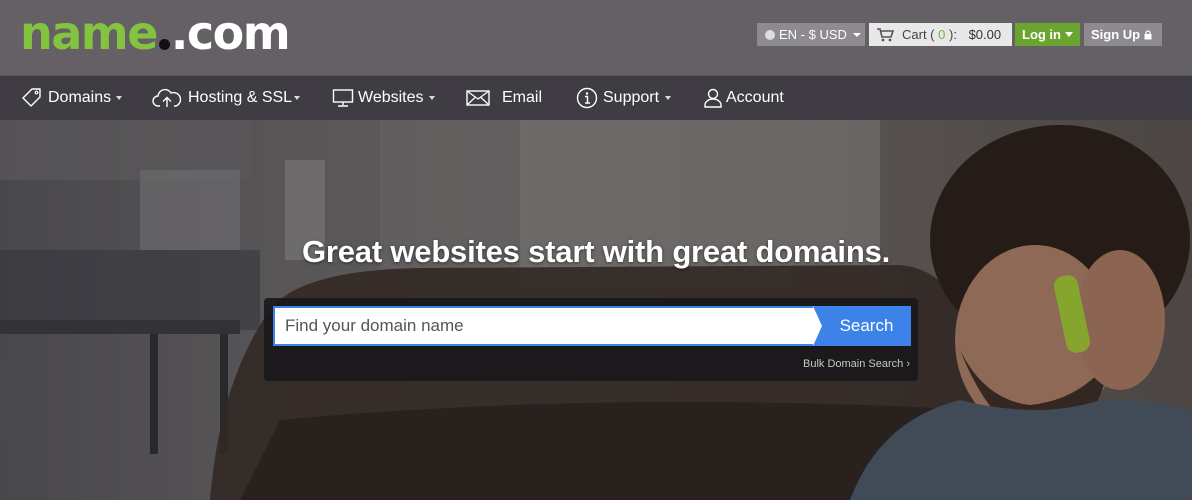 The width and height of the screenshot is (1192, 500). Describe the element at coordinates (31, 97) in the screenshot. I see `tag-icon` at that location.